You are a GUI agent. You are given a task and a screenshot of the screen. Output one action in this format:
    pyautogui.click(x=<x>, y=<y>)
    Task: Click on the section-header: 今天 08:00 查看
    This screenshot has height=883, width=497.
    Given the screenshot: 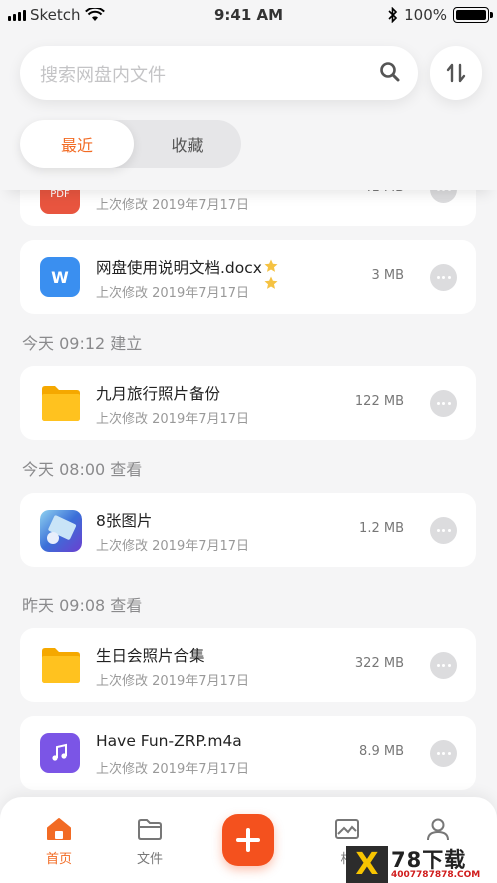 What is the action you would take?
    pyautogui.click(x=82, y=469)
    